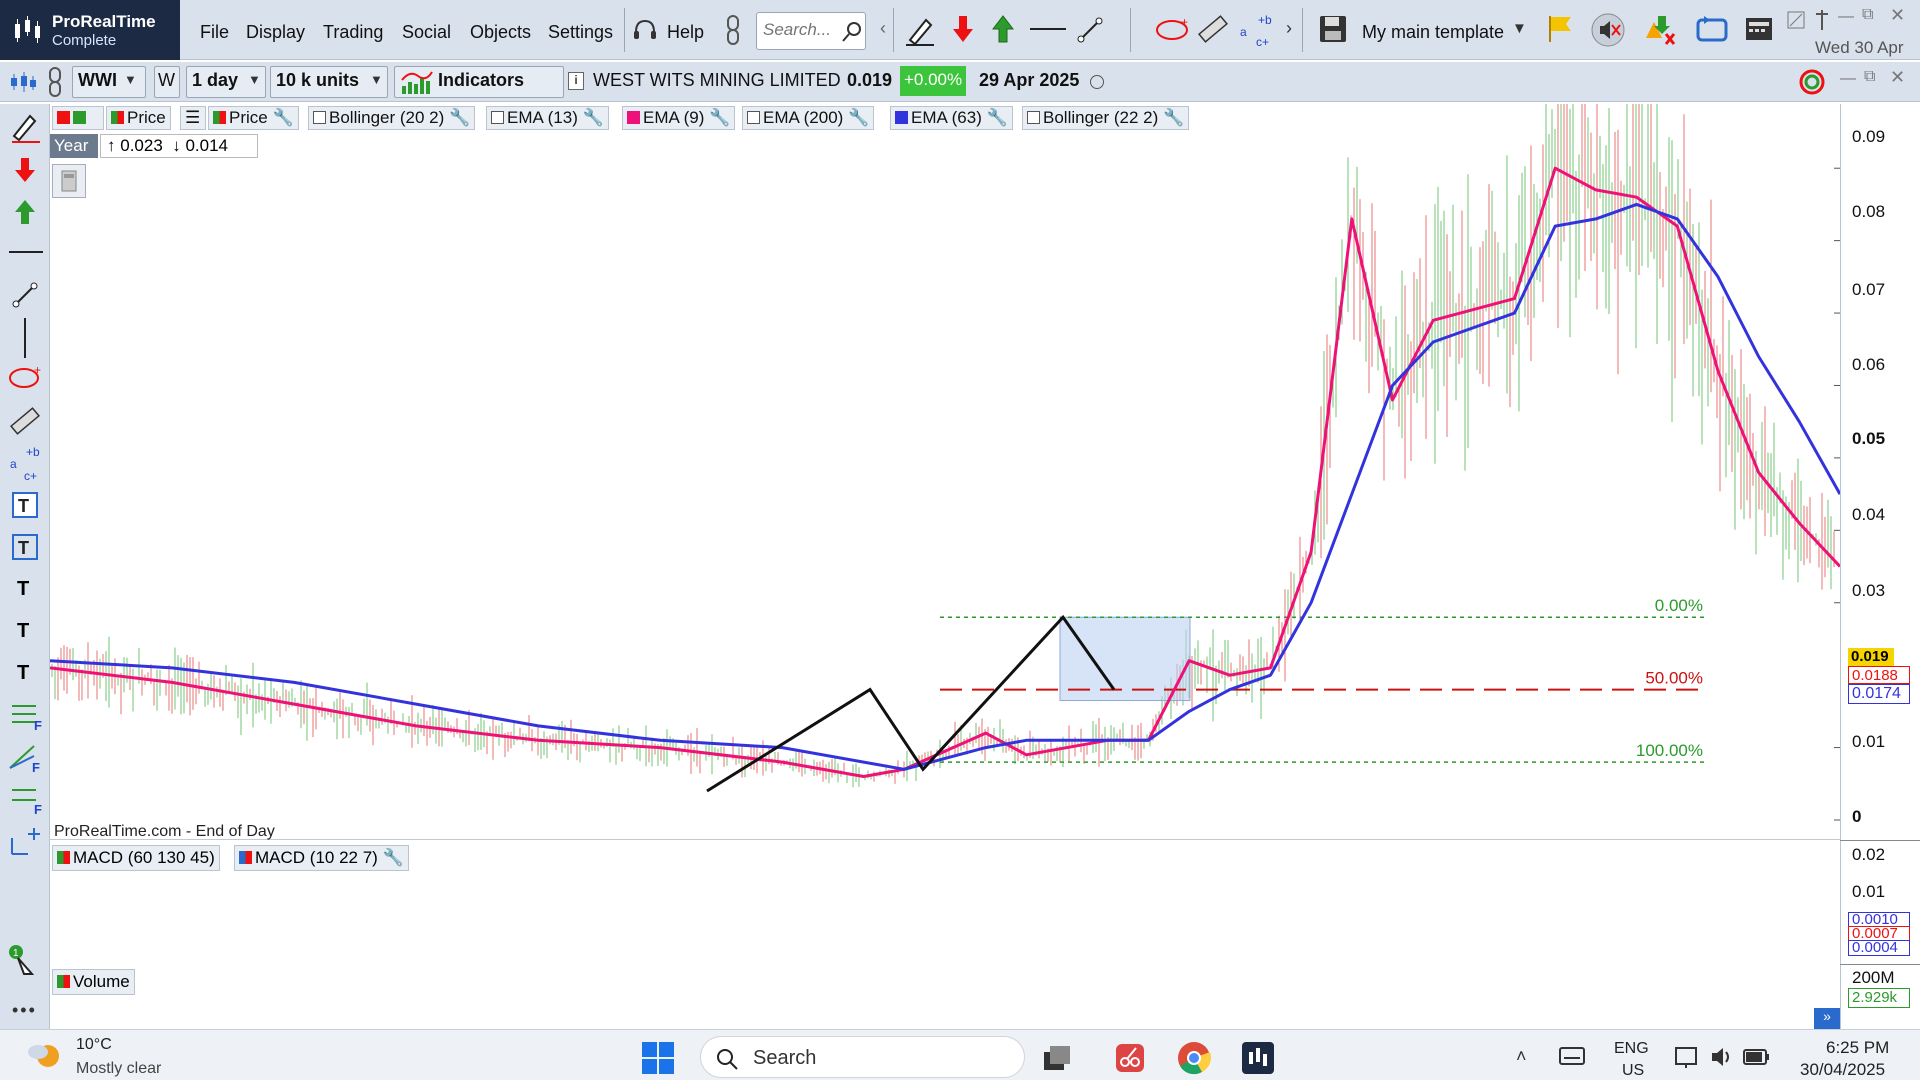  What do you see at coordinates (392, 118) in the screenshot?
I see `legend-bollinger1: Bollinger (20 2) 🔧` at bounding box center [392, 118].